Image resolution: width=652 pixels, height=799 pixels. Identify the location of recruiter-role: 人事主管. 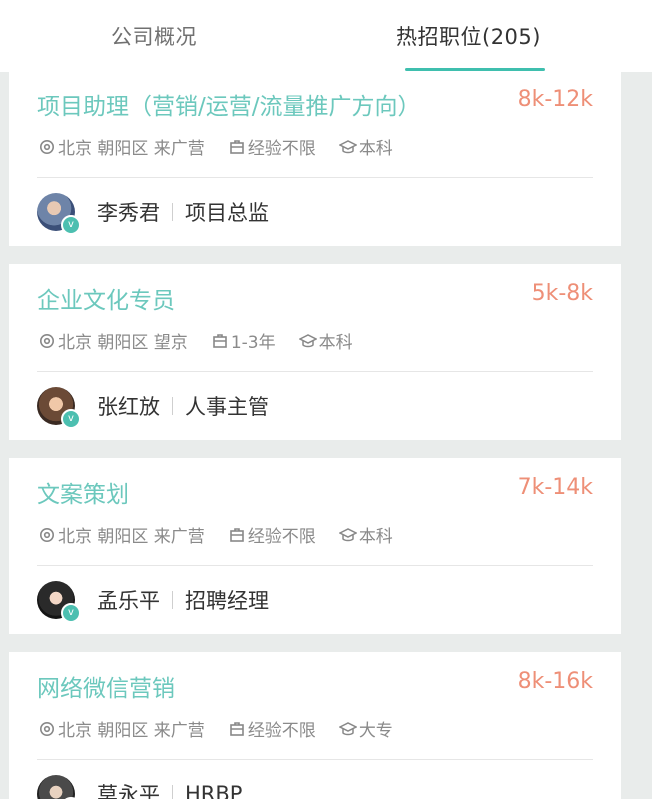
(227, 407).